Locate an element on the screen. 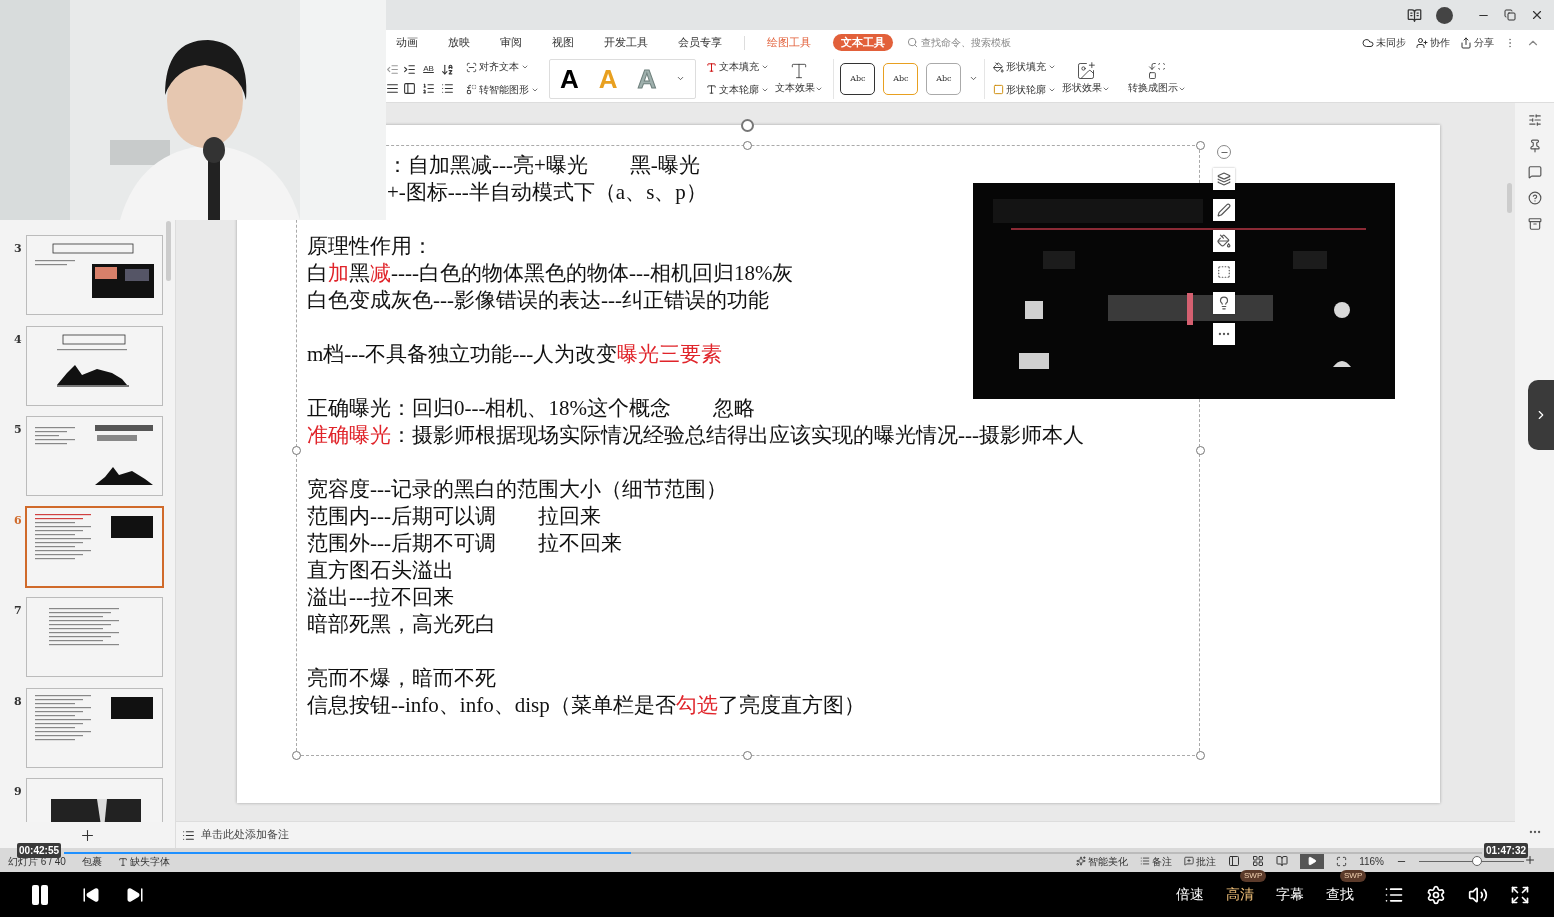 Image resolution: width=1554 pixels, height=917 pixels. avatar is located at coordinates (1444, 15).